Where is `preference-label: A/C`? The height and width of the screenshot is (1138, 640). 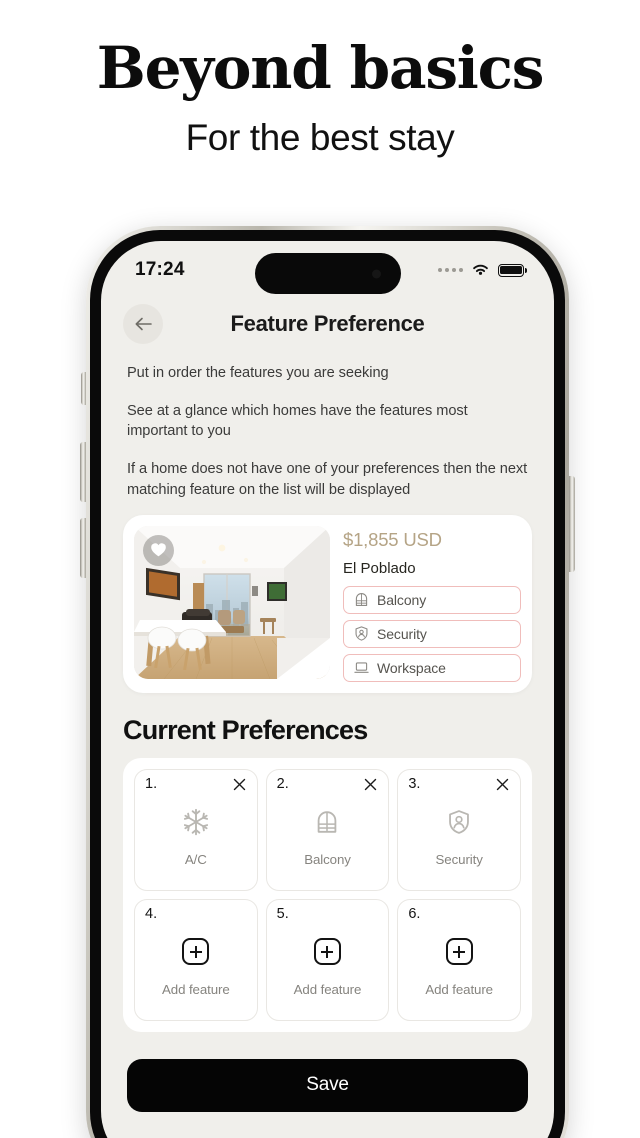
preference-label: A/C is located at coordinates (195, 859).